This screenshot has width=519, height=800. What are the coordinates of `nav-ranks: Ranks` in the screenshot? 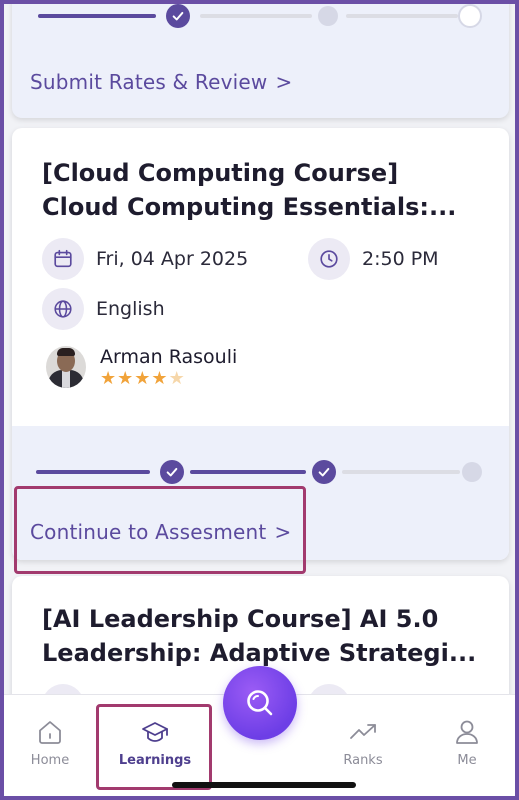 It's located at (363, 742).